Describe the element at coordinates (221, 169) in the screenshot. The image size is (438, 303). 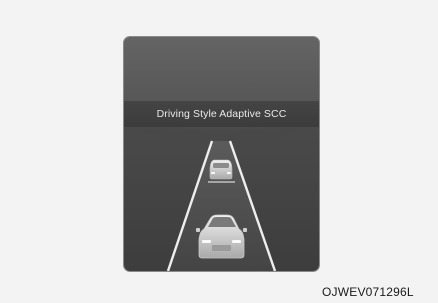
I see `lead-vehicle-icon` at that location.